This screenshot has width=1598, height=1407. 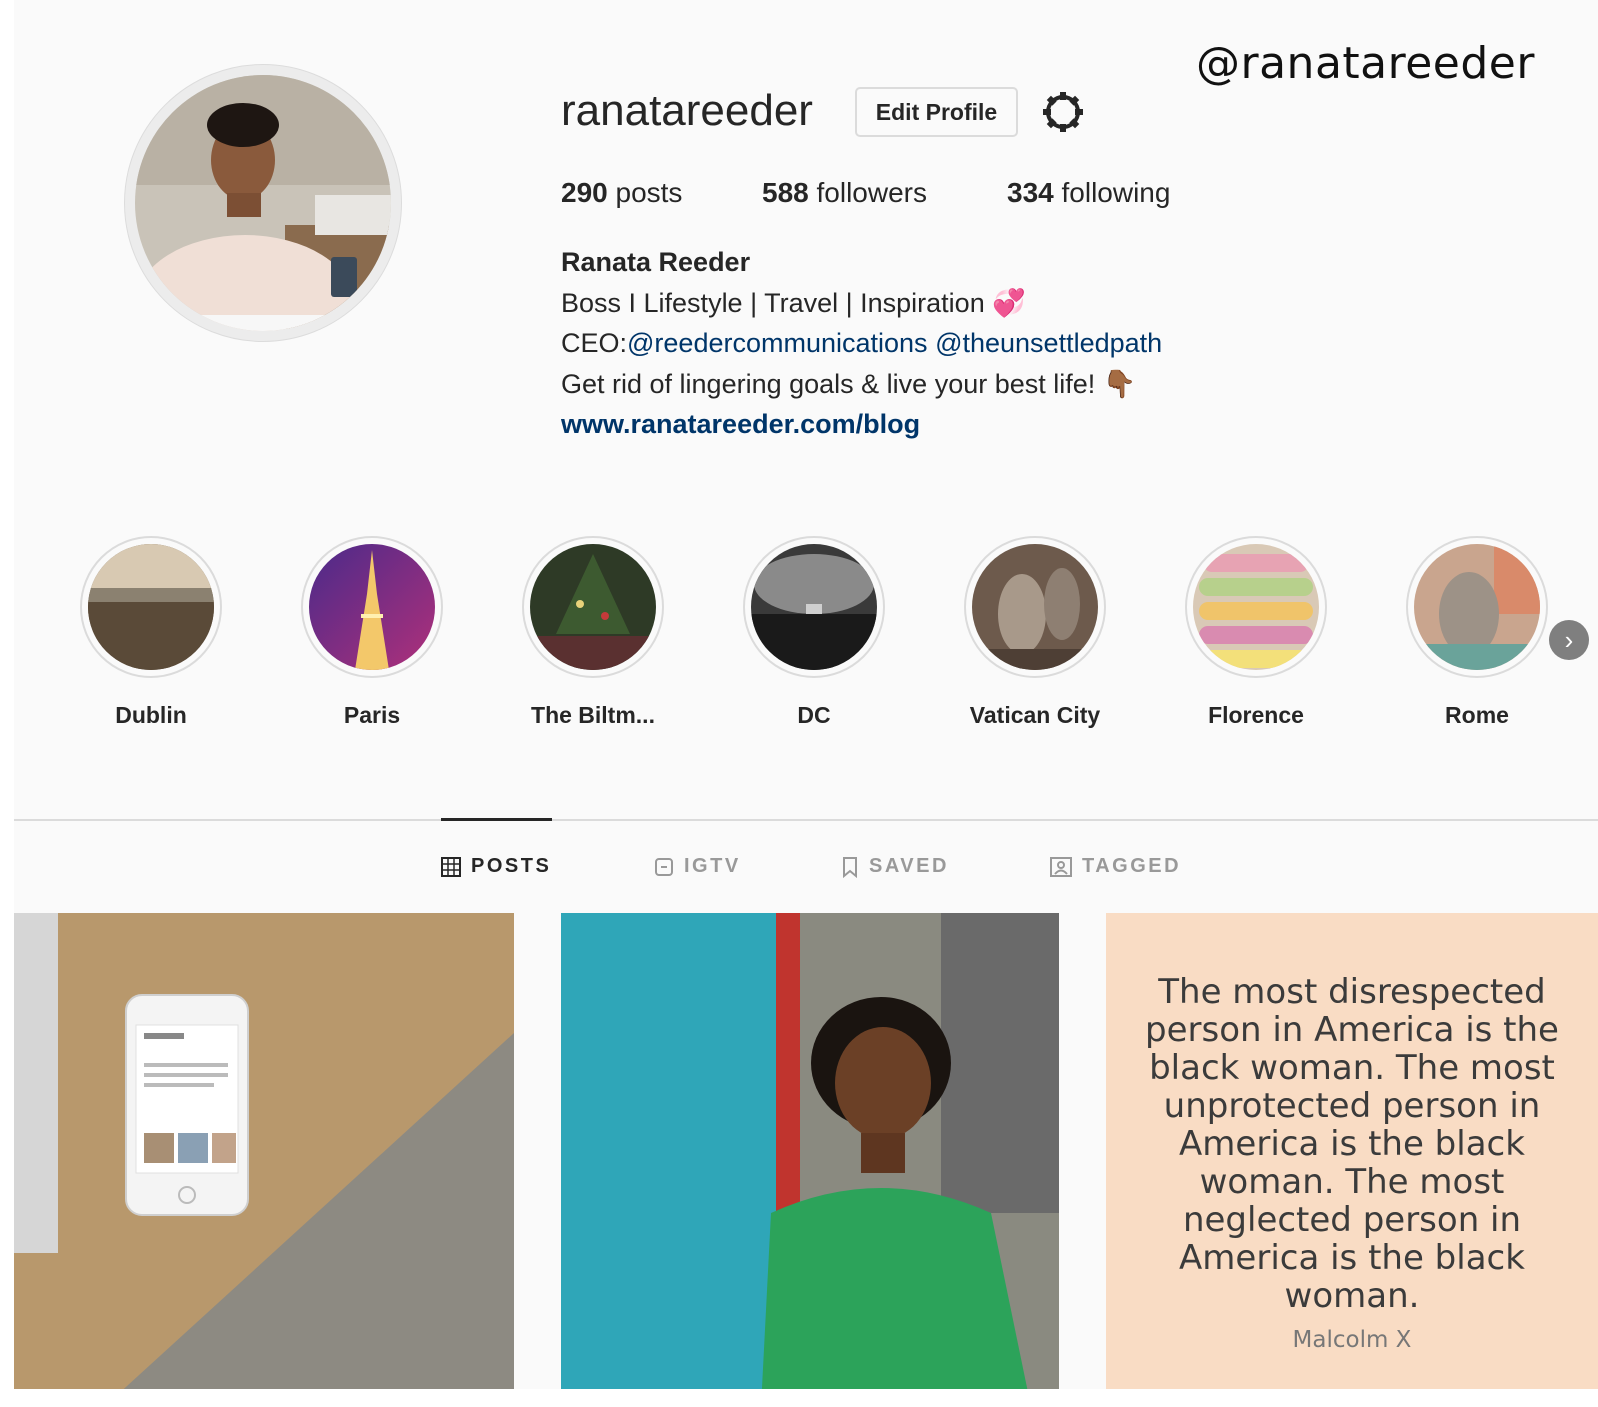 I want to click on bio-ceo-prefix: CEO:, so click(x=594, y=343).